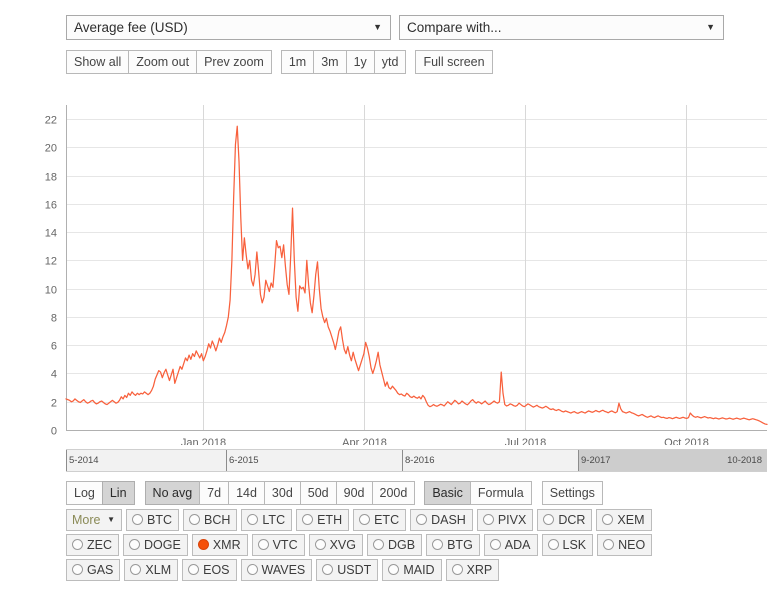  Describe the element at coordinates (214, 493) in the screenshot. I see `avg-7d-button: 7d` at that location.